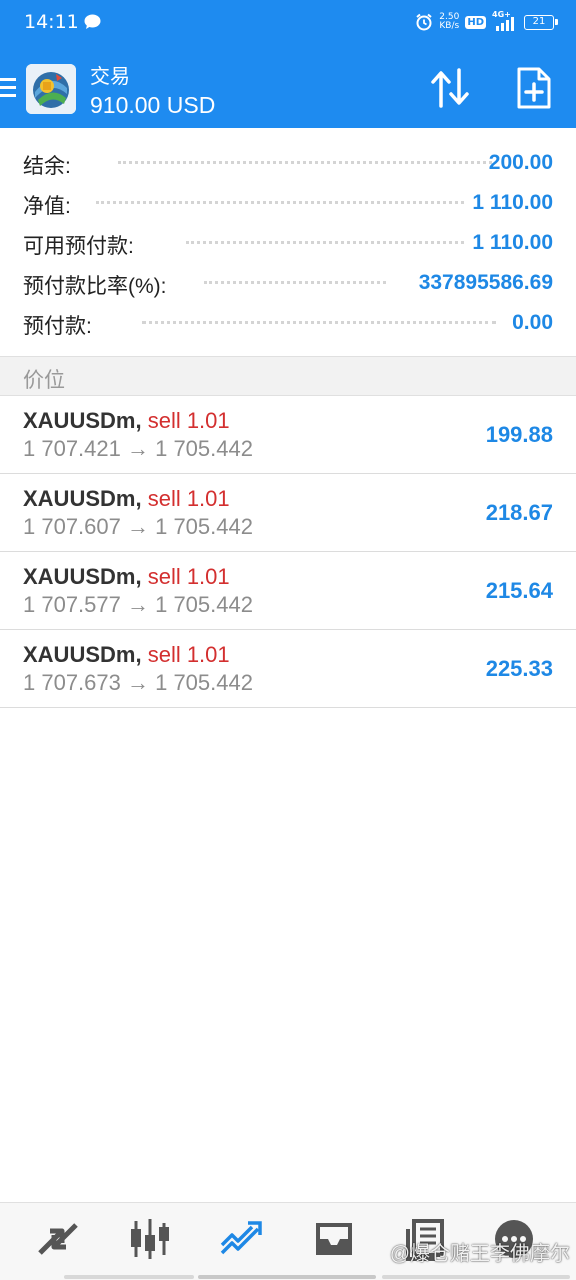 The width and height of the screenshot is (576, 1280). What do you see at coordinates (505, 21) in the screenshot?
I see `signal-strength-icon: 4G+` at bounding box center [505, 21].